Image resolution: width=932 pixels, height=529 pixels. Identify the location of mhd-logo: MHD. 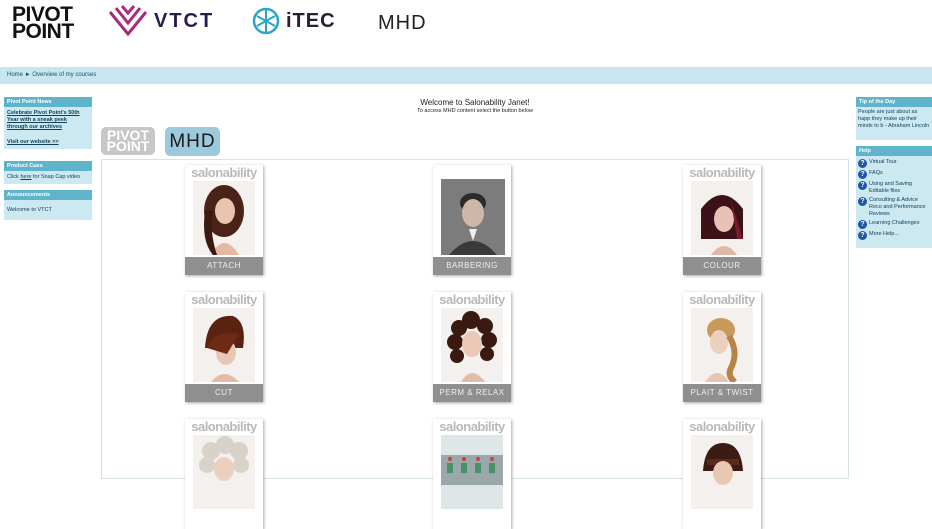
(402, 23).